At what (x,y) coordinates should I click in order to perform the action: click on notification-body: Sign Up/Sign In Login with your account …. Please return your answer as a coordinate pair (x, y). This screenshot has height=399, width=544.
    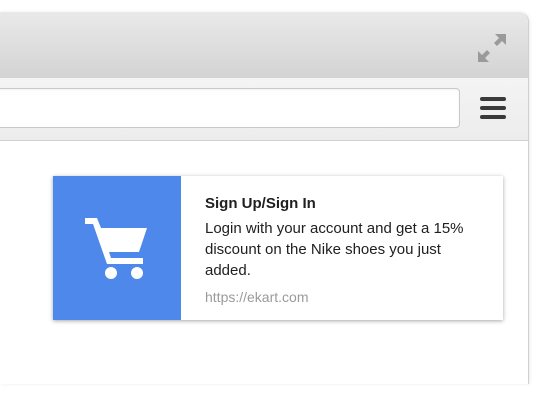
    Looking at the image, I should click on (347, 250).